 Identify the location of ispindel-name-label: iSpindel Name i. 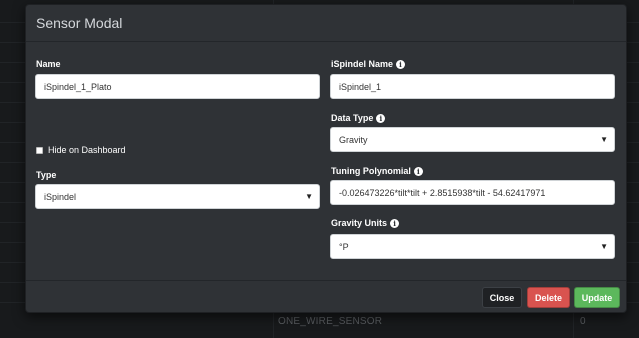
(368, 64).